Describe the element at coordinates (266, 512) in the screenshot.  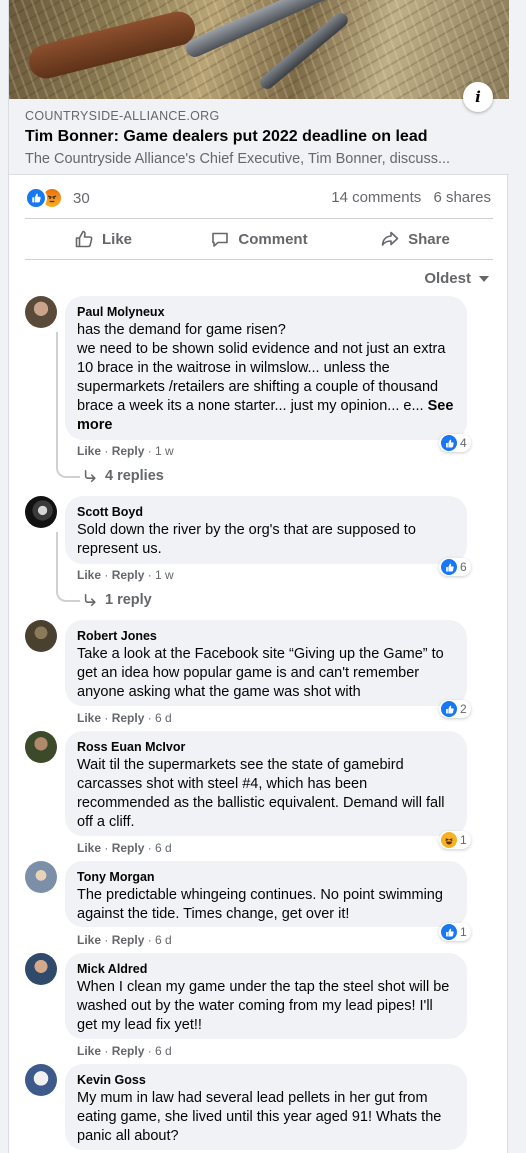
I see `comment-author: Scott Boyd` at that location.